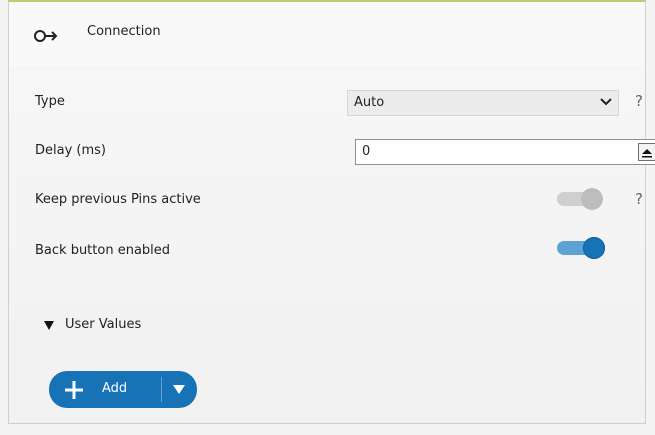 The height and width of the screenshot is (435, 655). What do you see at coordinates (70, 150) in the screenshot?
I see `delay-label: Delay (ms)` at bounding box center [70, 150].